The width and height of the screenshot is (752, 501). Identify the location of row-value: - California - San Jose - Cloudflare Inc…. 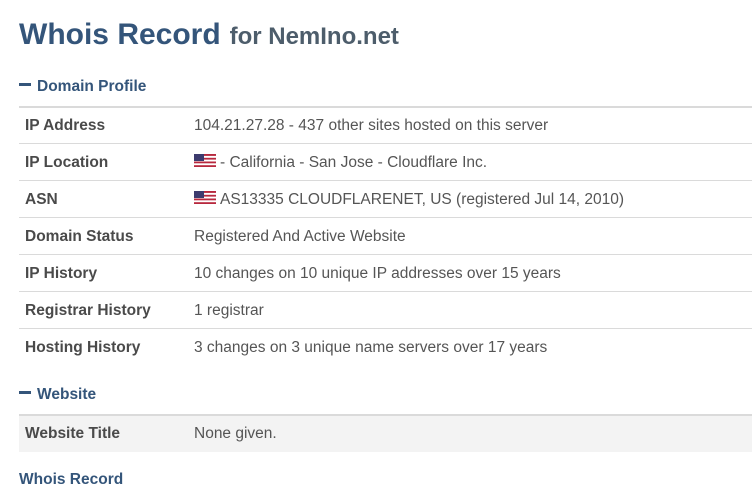
(340, 163).